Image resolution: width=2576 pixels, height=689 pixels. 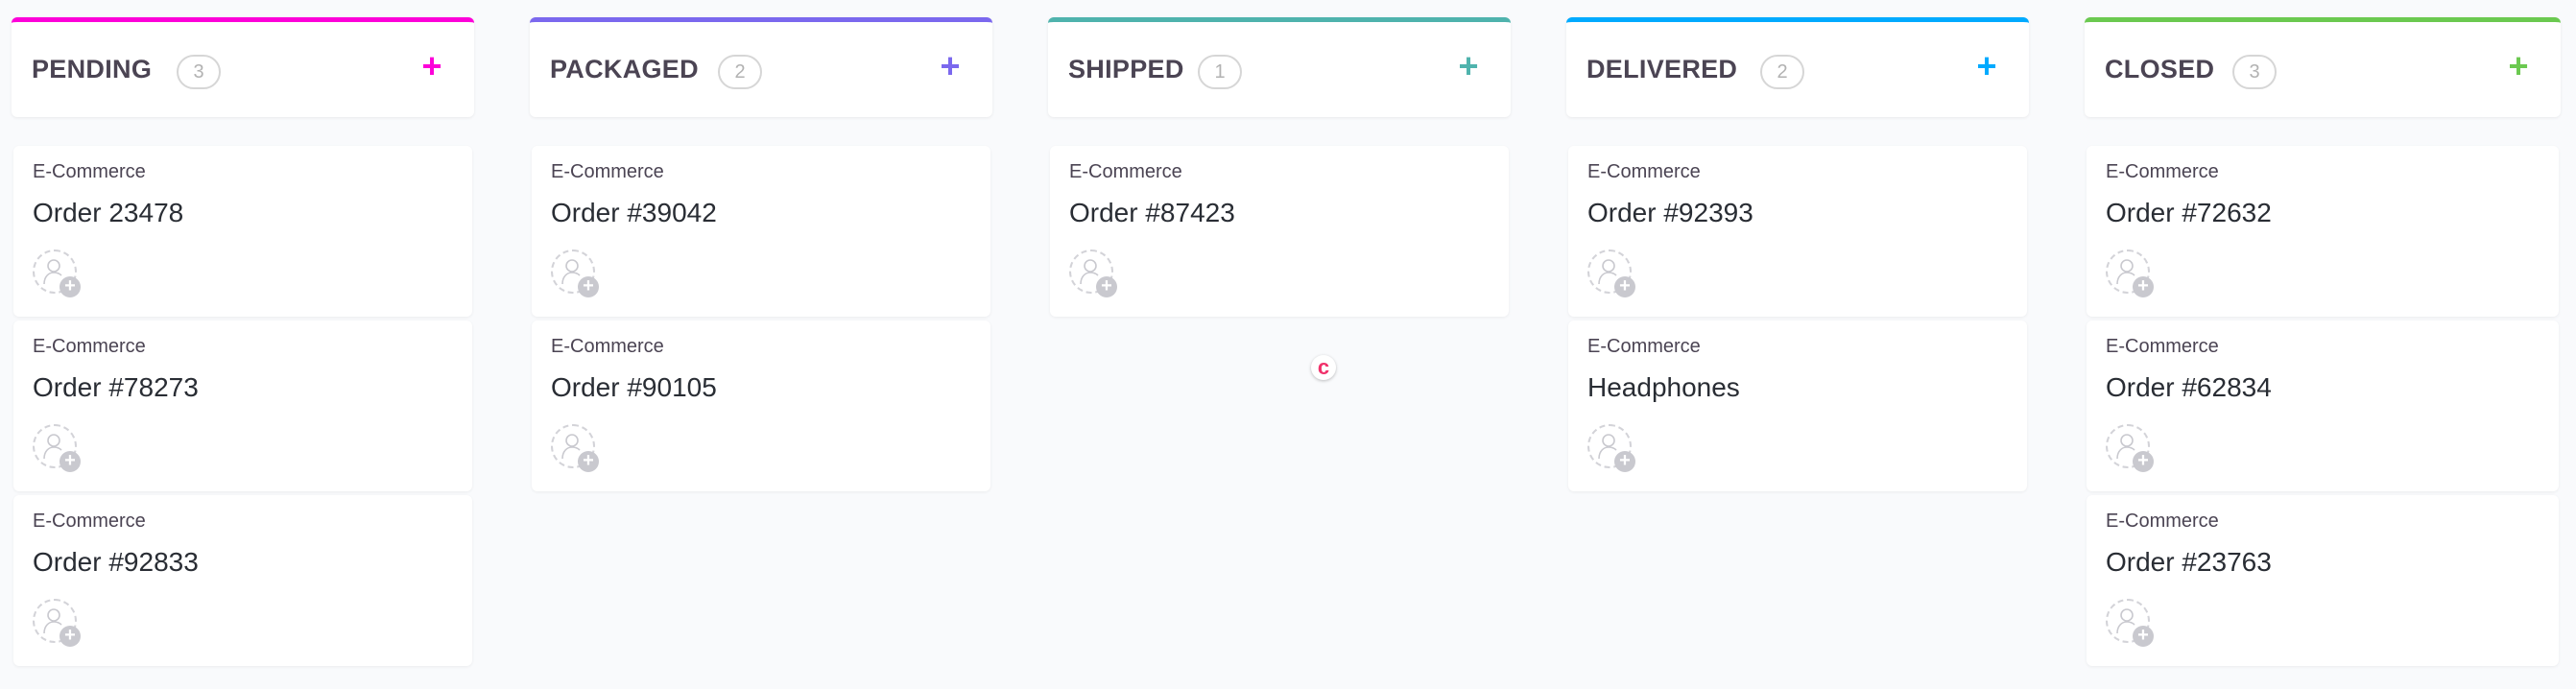 What do you see at coordinates (2160, 69) in the screenshot?
I see `column-title: CLOSED` at bounding box center [2160, 69].